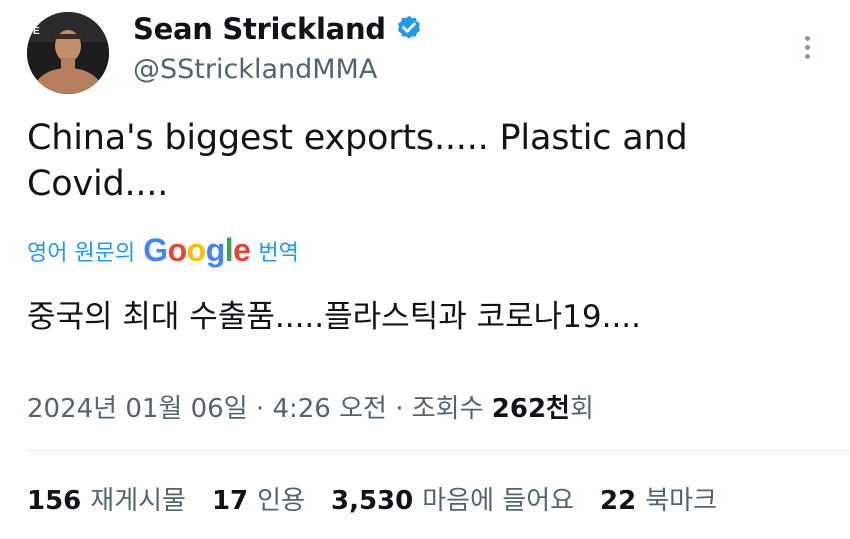 The image size is (850, 539). Describe the element at coordinates (36, 31) in the screenshot. I see `svg-text: E` at that location.